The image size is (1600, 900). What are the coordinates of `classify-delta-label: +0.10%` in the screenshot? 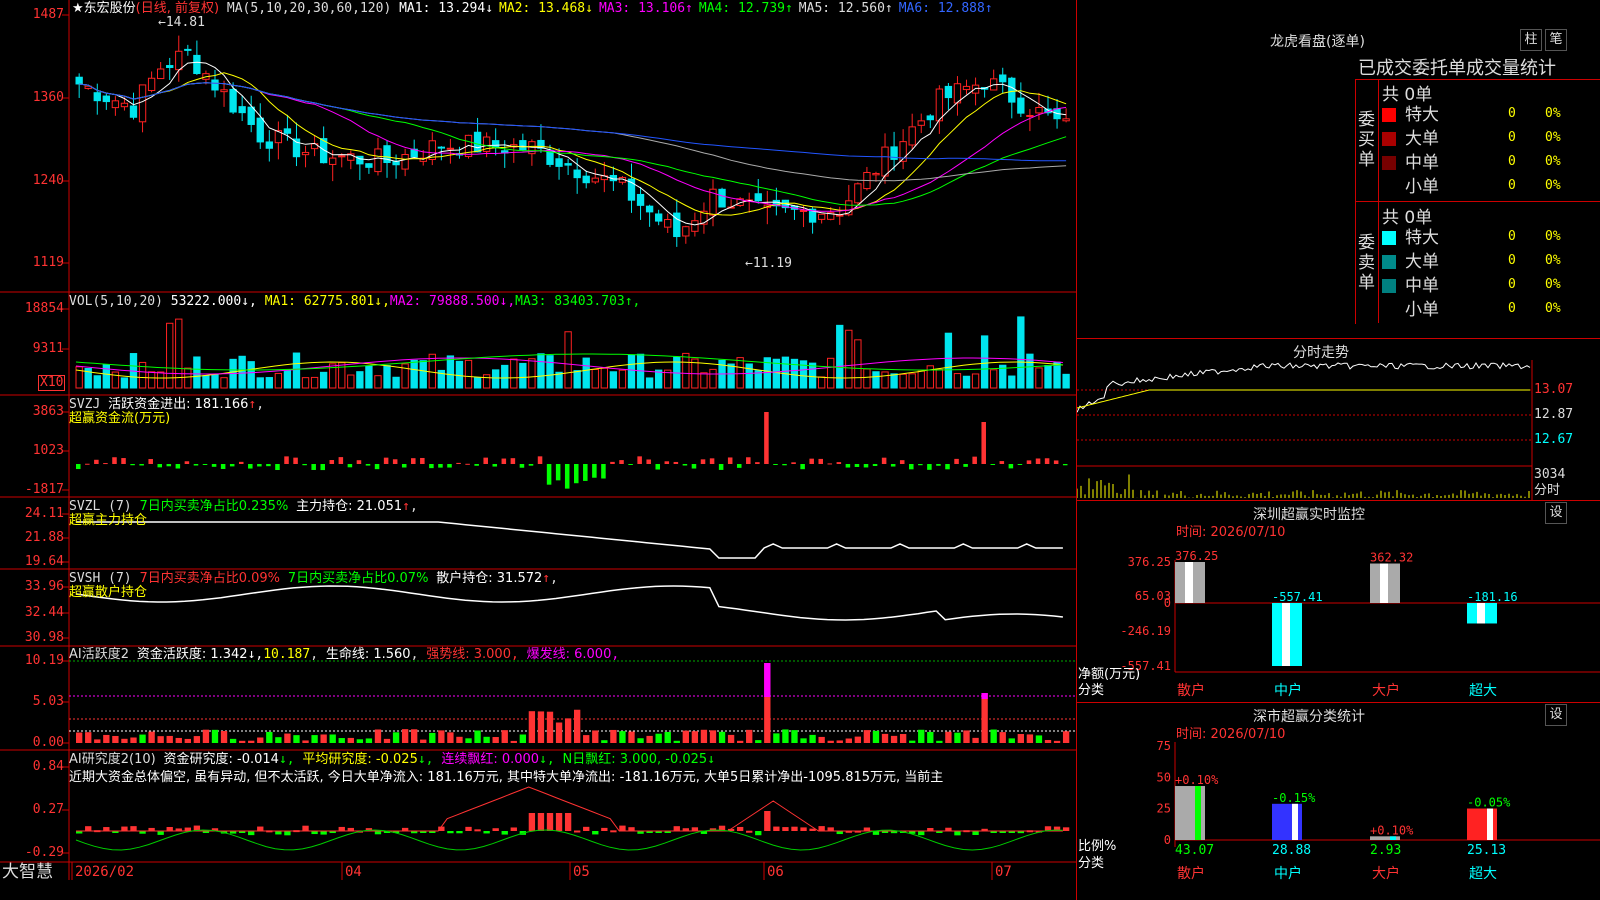 It's located at (1197, 780).